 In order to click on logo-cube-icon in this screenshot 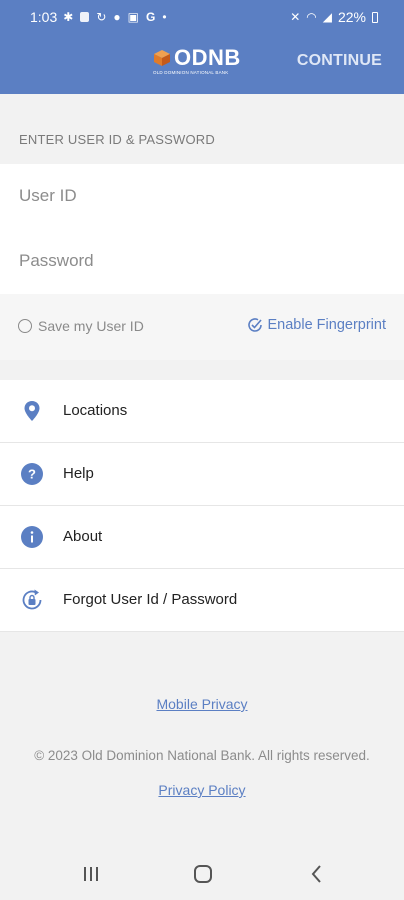, I will do `click(162, 58)`.